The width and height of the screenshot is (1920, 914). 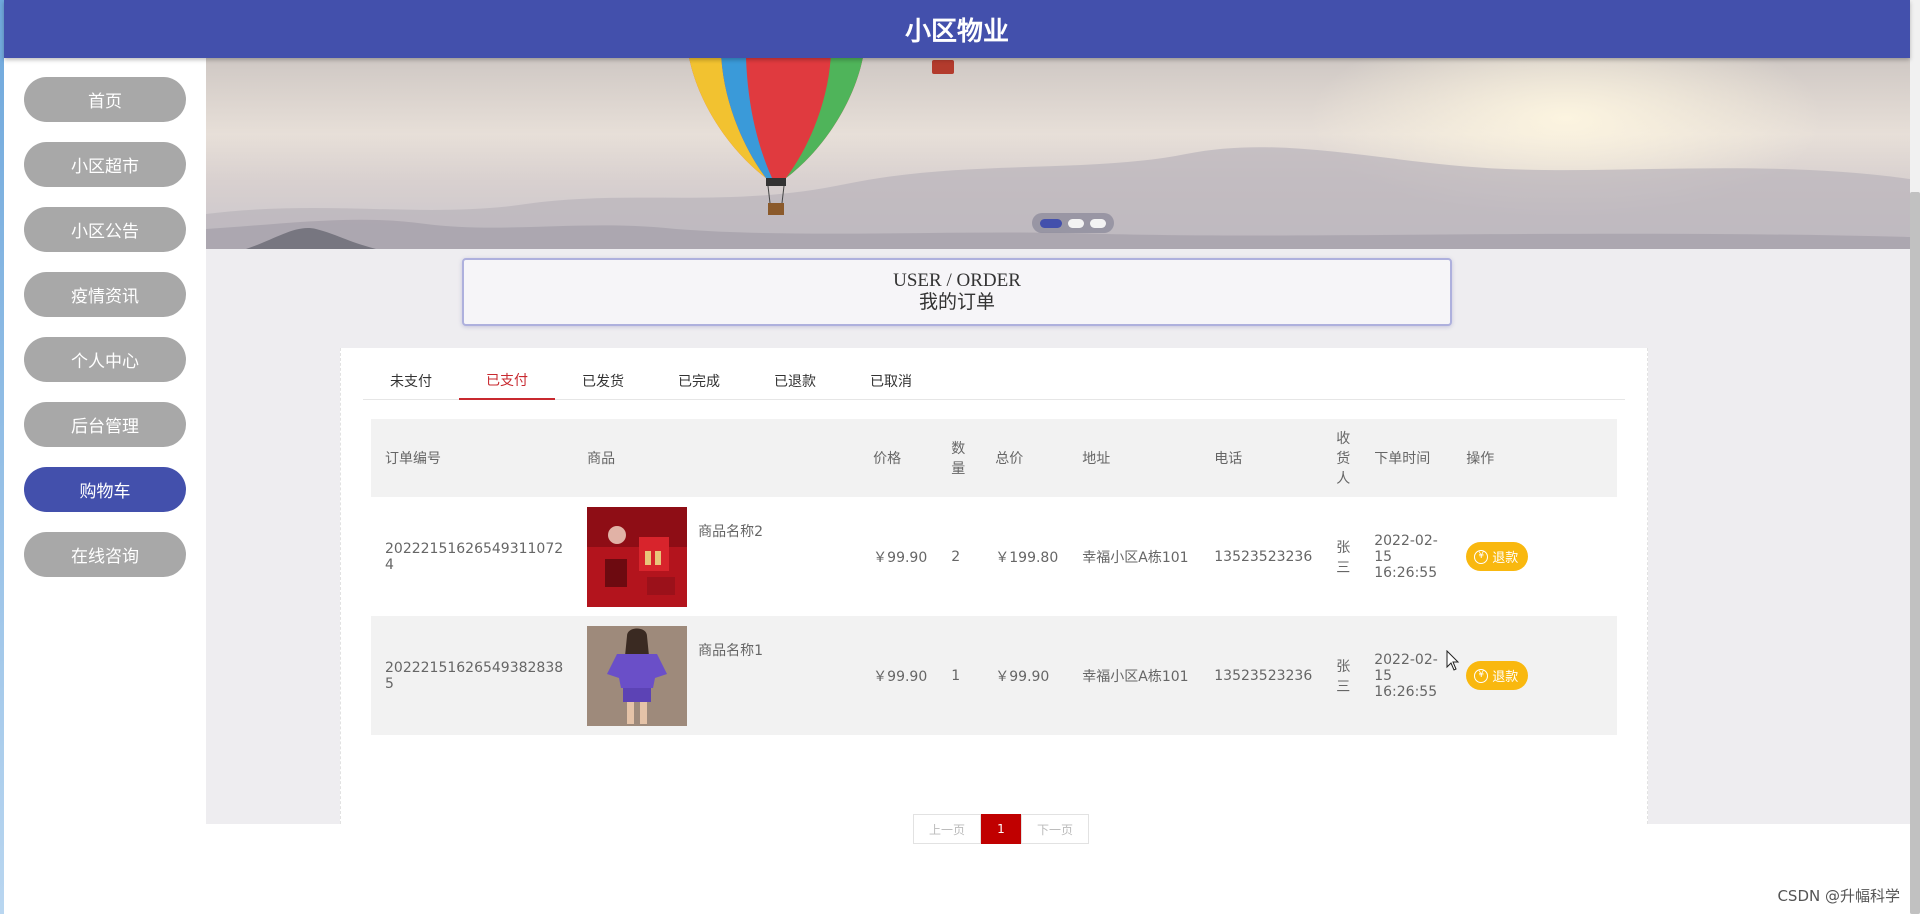 I want to click on scrollbar-thumb, so click(x=1915, y=553).